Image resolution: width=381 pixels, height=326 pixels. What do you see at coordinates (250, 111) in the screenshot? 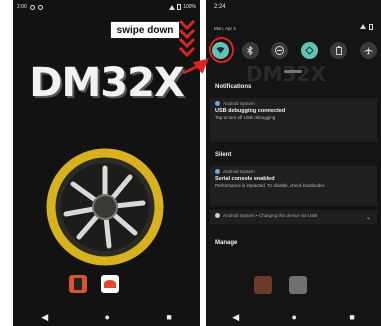
I see `notification-title: USB debugging connected` at bounding box center [250, 111].